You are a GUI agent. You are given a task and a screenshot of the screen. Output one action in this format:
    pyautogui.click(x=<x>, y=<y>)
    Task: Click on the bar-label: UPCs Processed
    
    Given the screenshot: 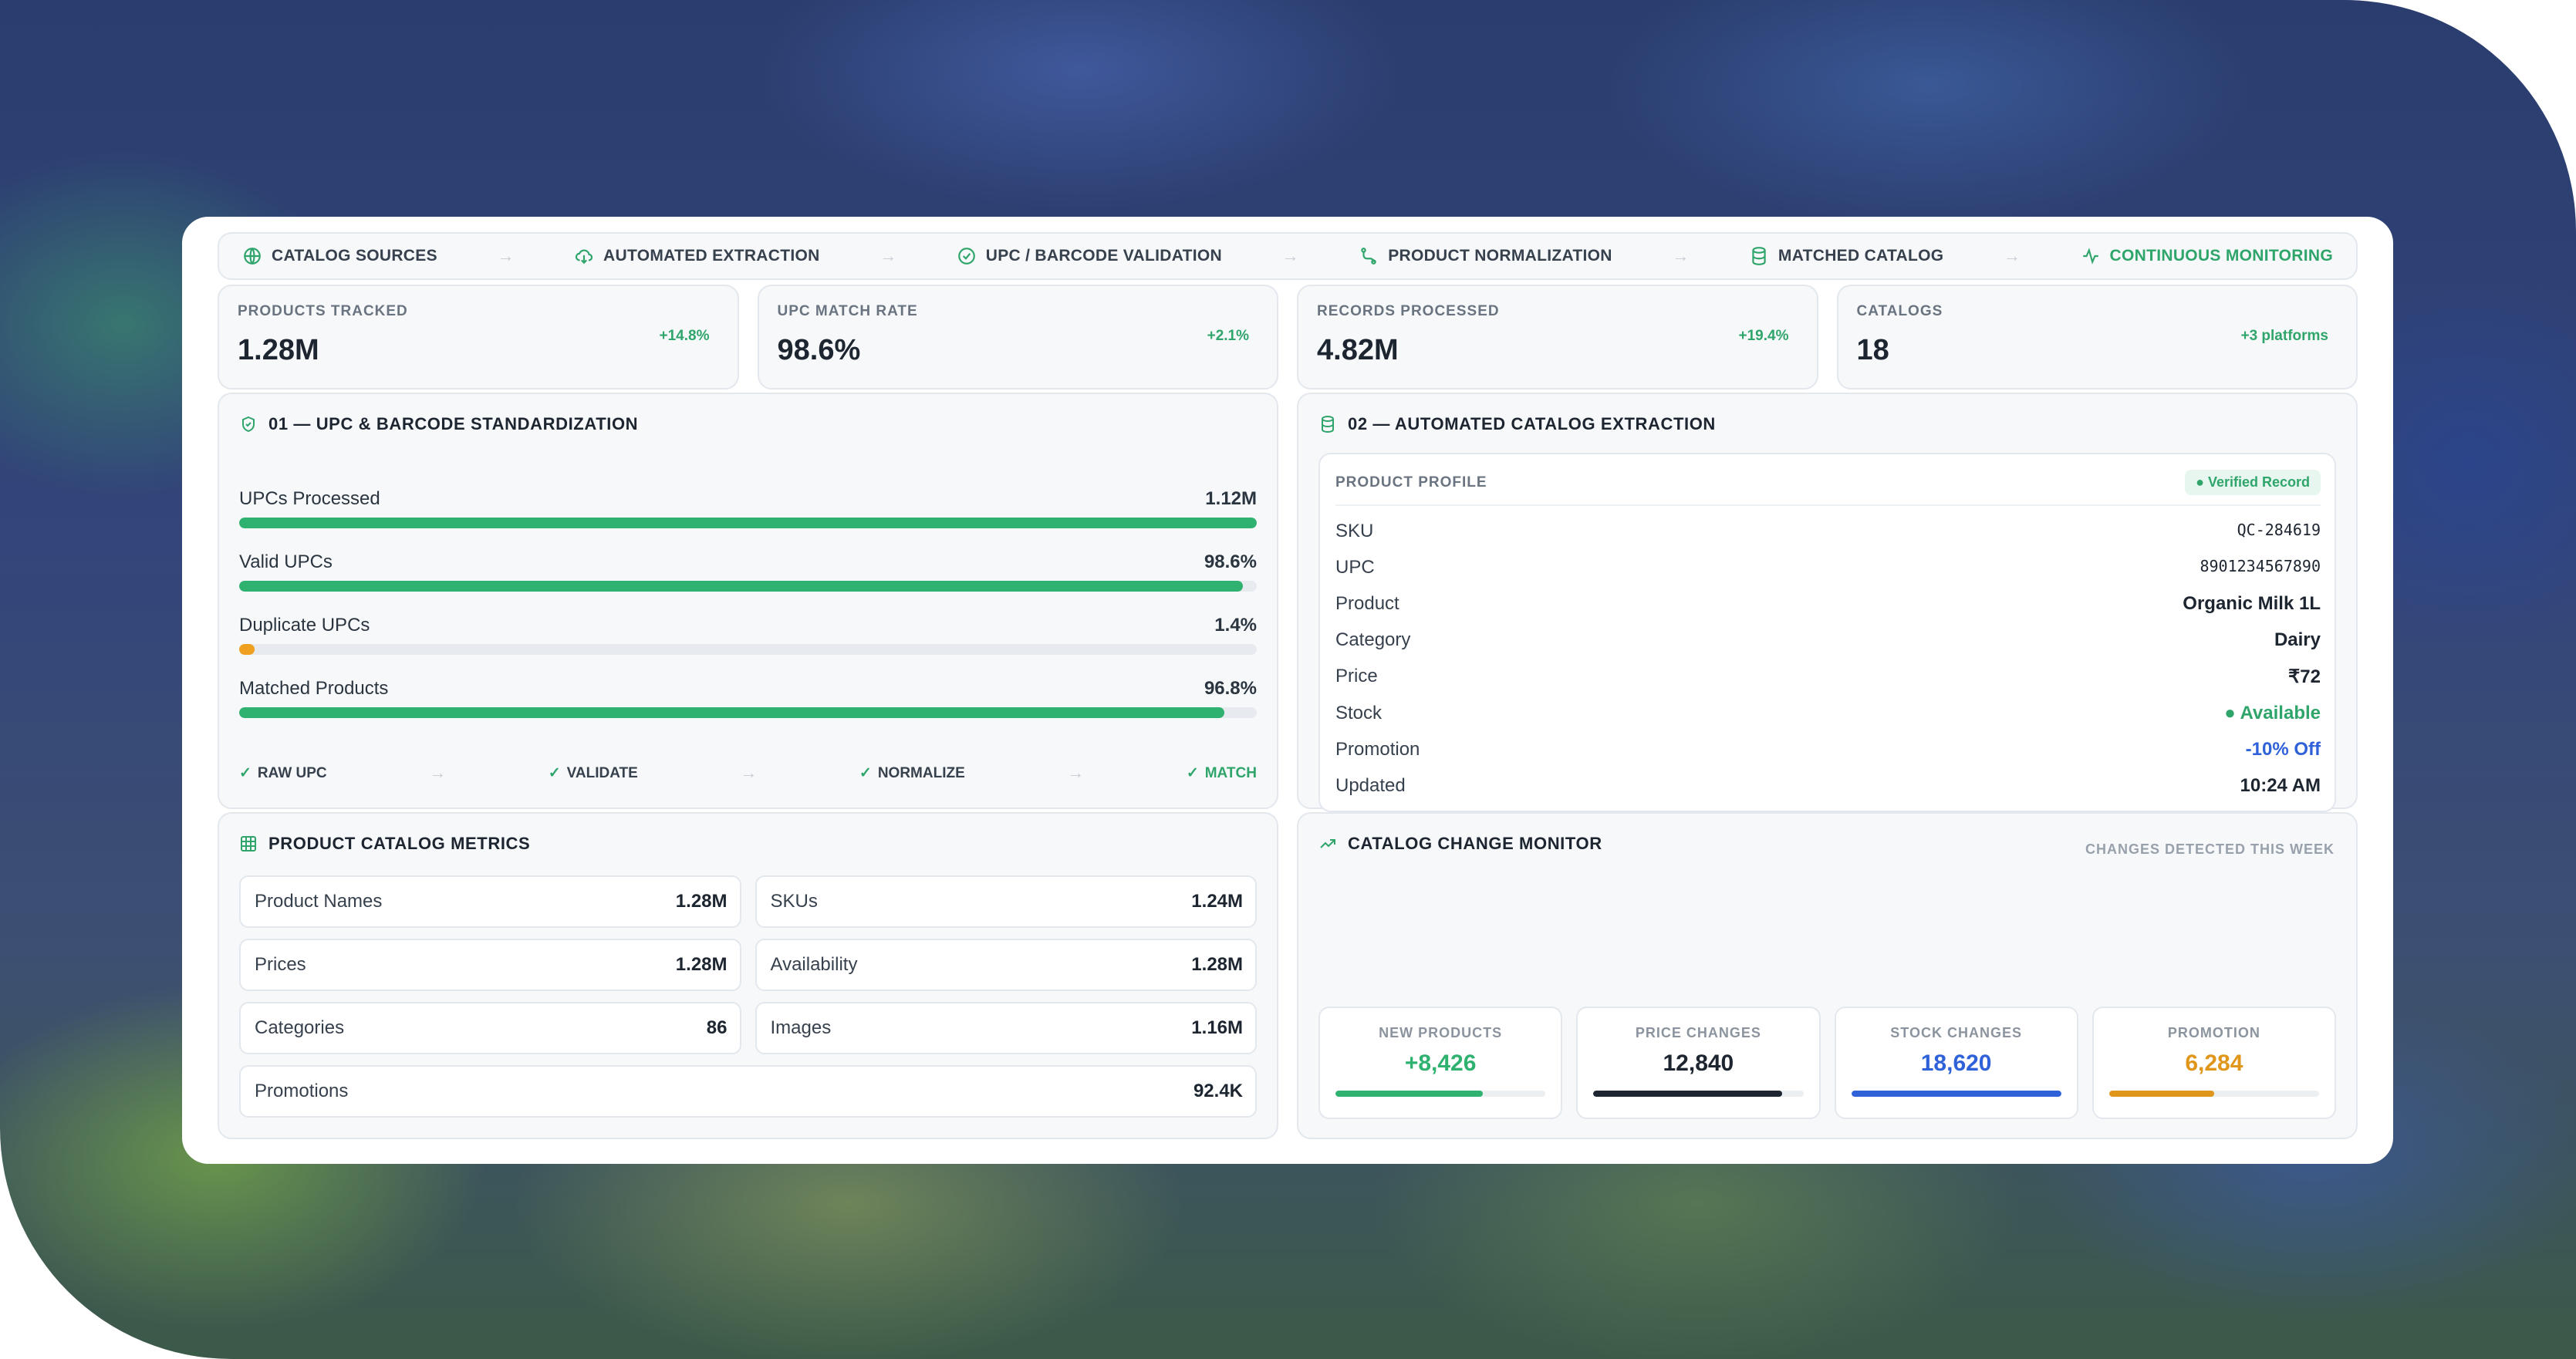 What is the action you would take?
    pyautogui.click(x=310, y=499)
    